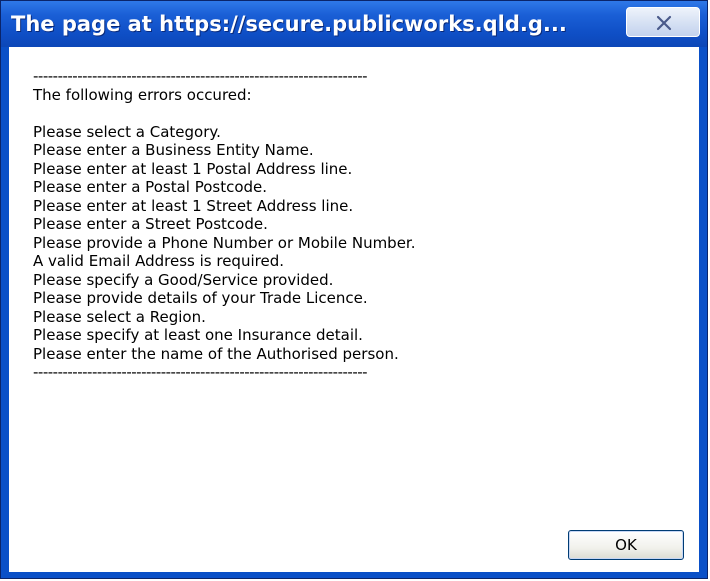 Image resolution: width=710 pixels, height=581 pixels. What do you see at coordinates (119, 316) in the screenshot?
I see `error-item: Please select a Region.` at bounding box center [119, 316].